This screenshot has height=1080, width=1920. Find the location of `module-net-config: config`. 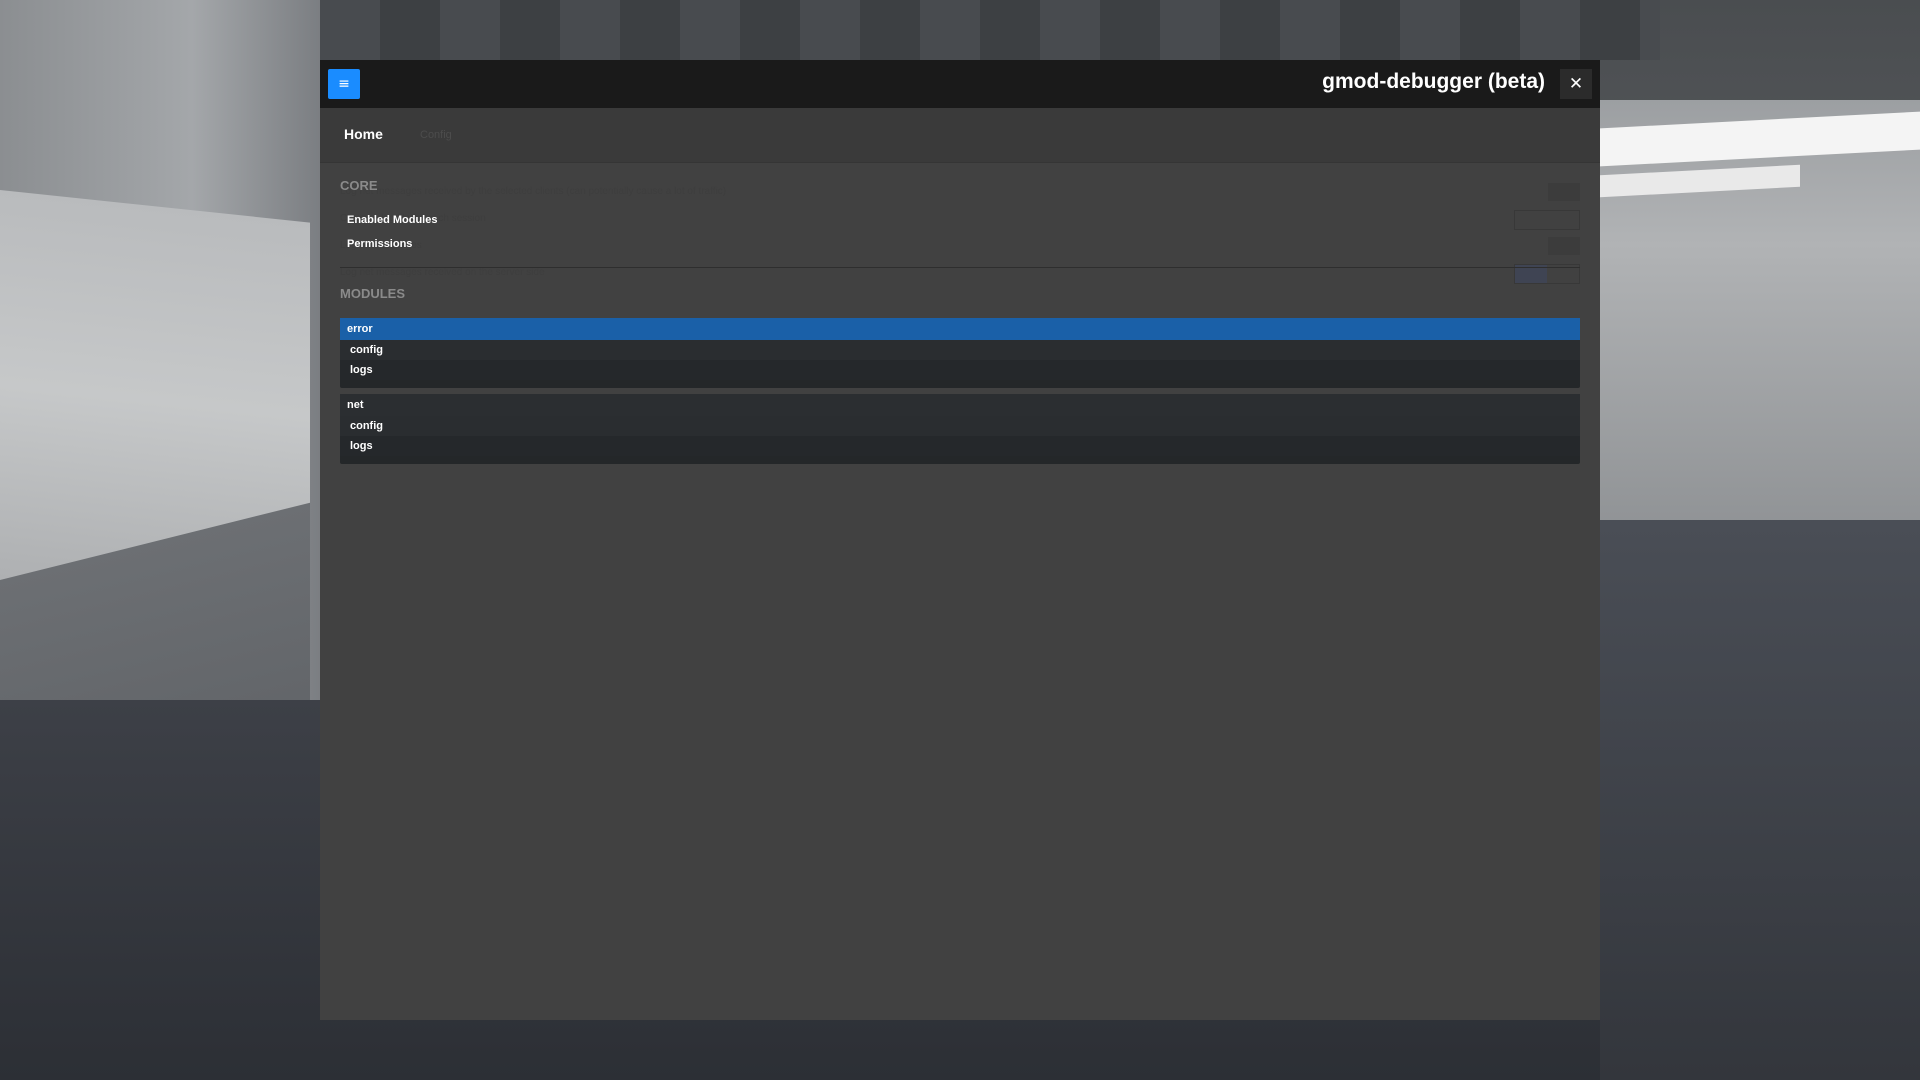

module-net-config: config is located at coordinates (960, 426).